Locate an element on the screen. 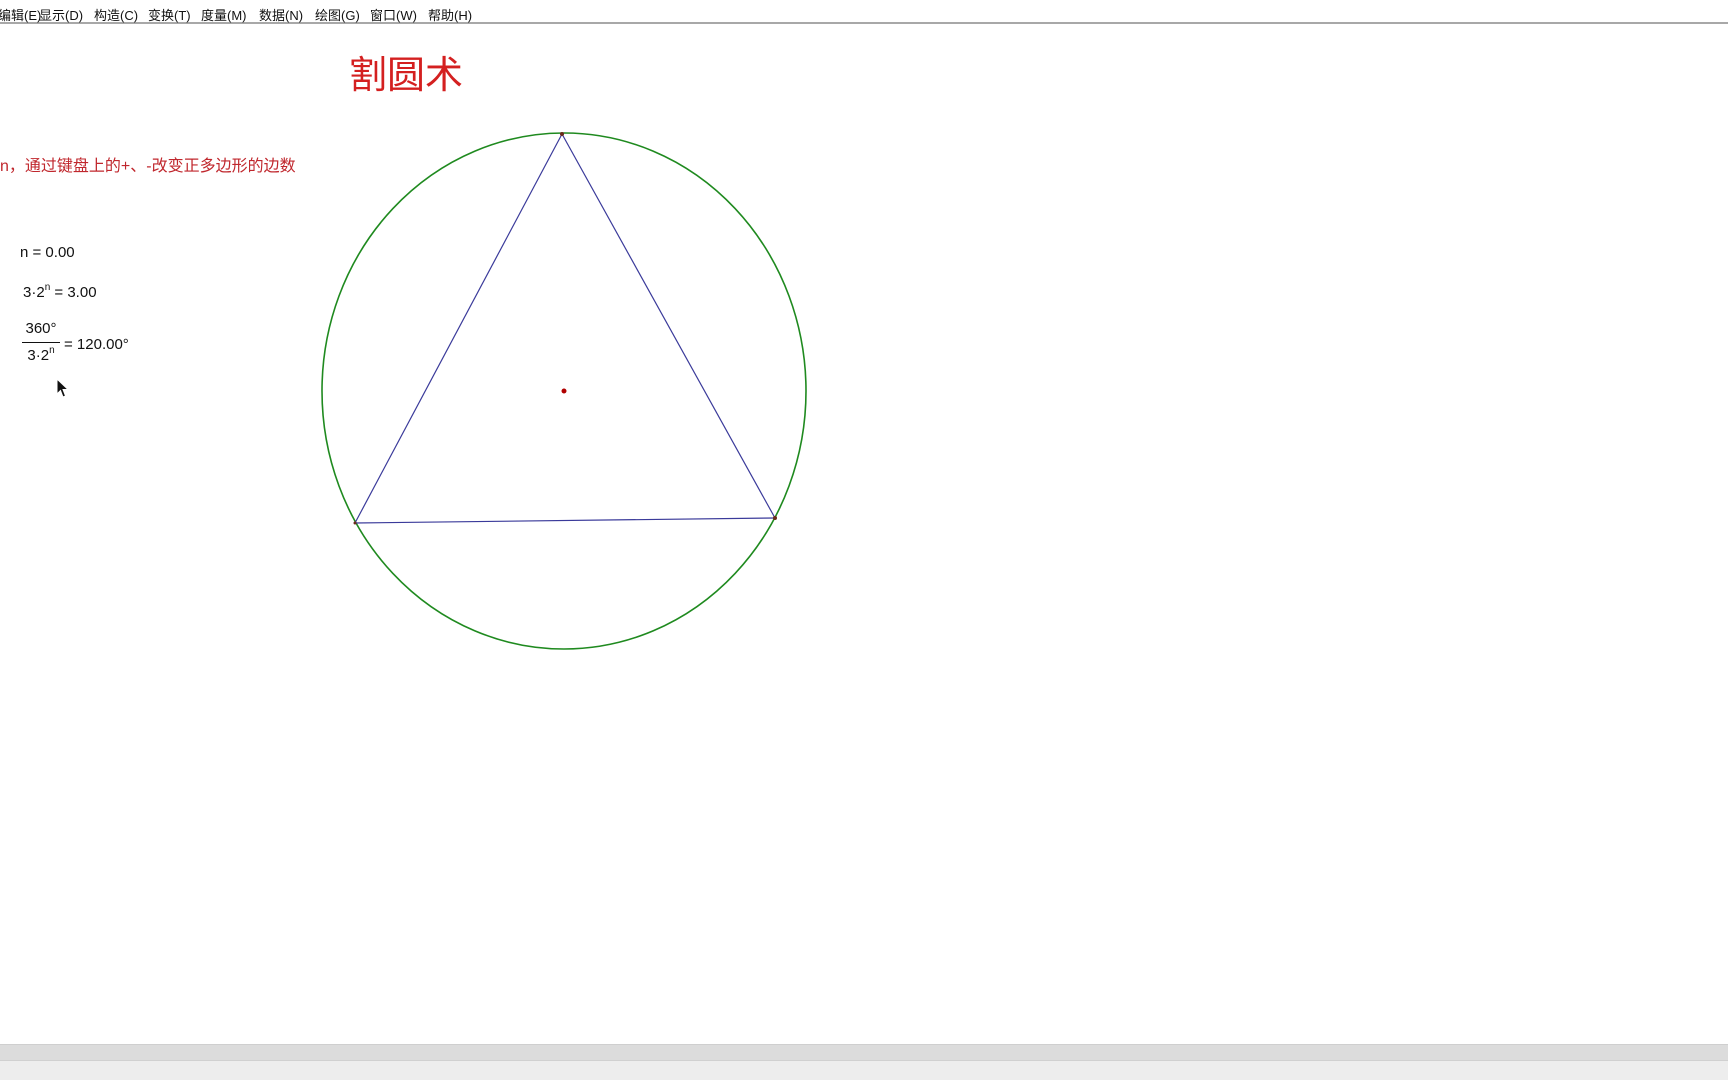 The image size is (1728, 1080). angle-den-base: 3·2 is located at coordinates (38, 355).